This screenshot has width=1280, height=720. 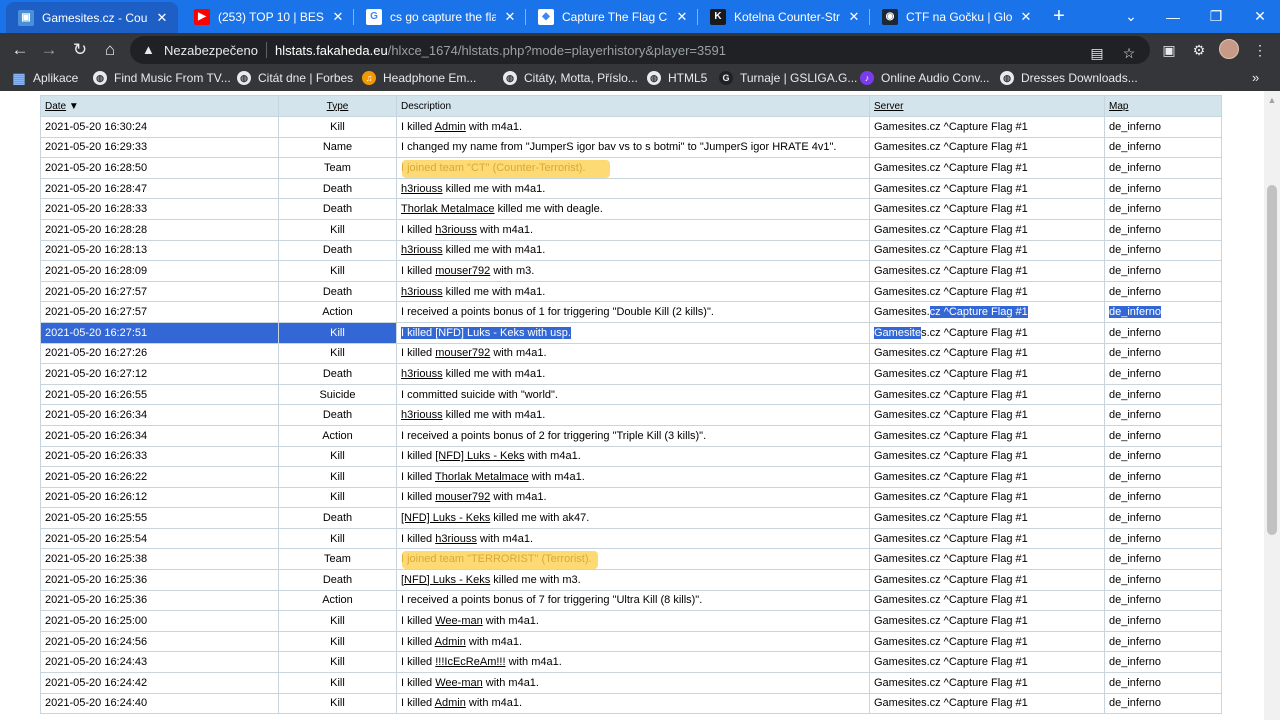 I want to click on description-text: with m4a1., so click(x=510, y=682).